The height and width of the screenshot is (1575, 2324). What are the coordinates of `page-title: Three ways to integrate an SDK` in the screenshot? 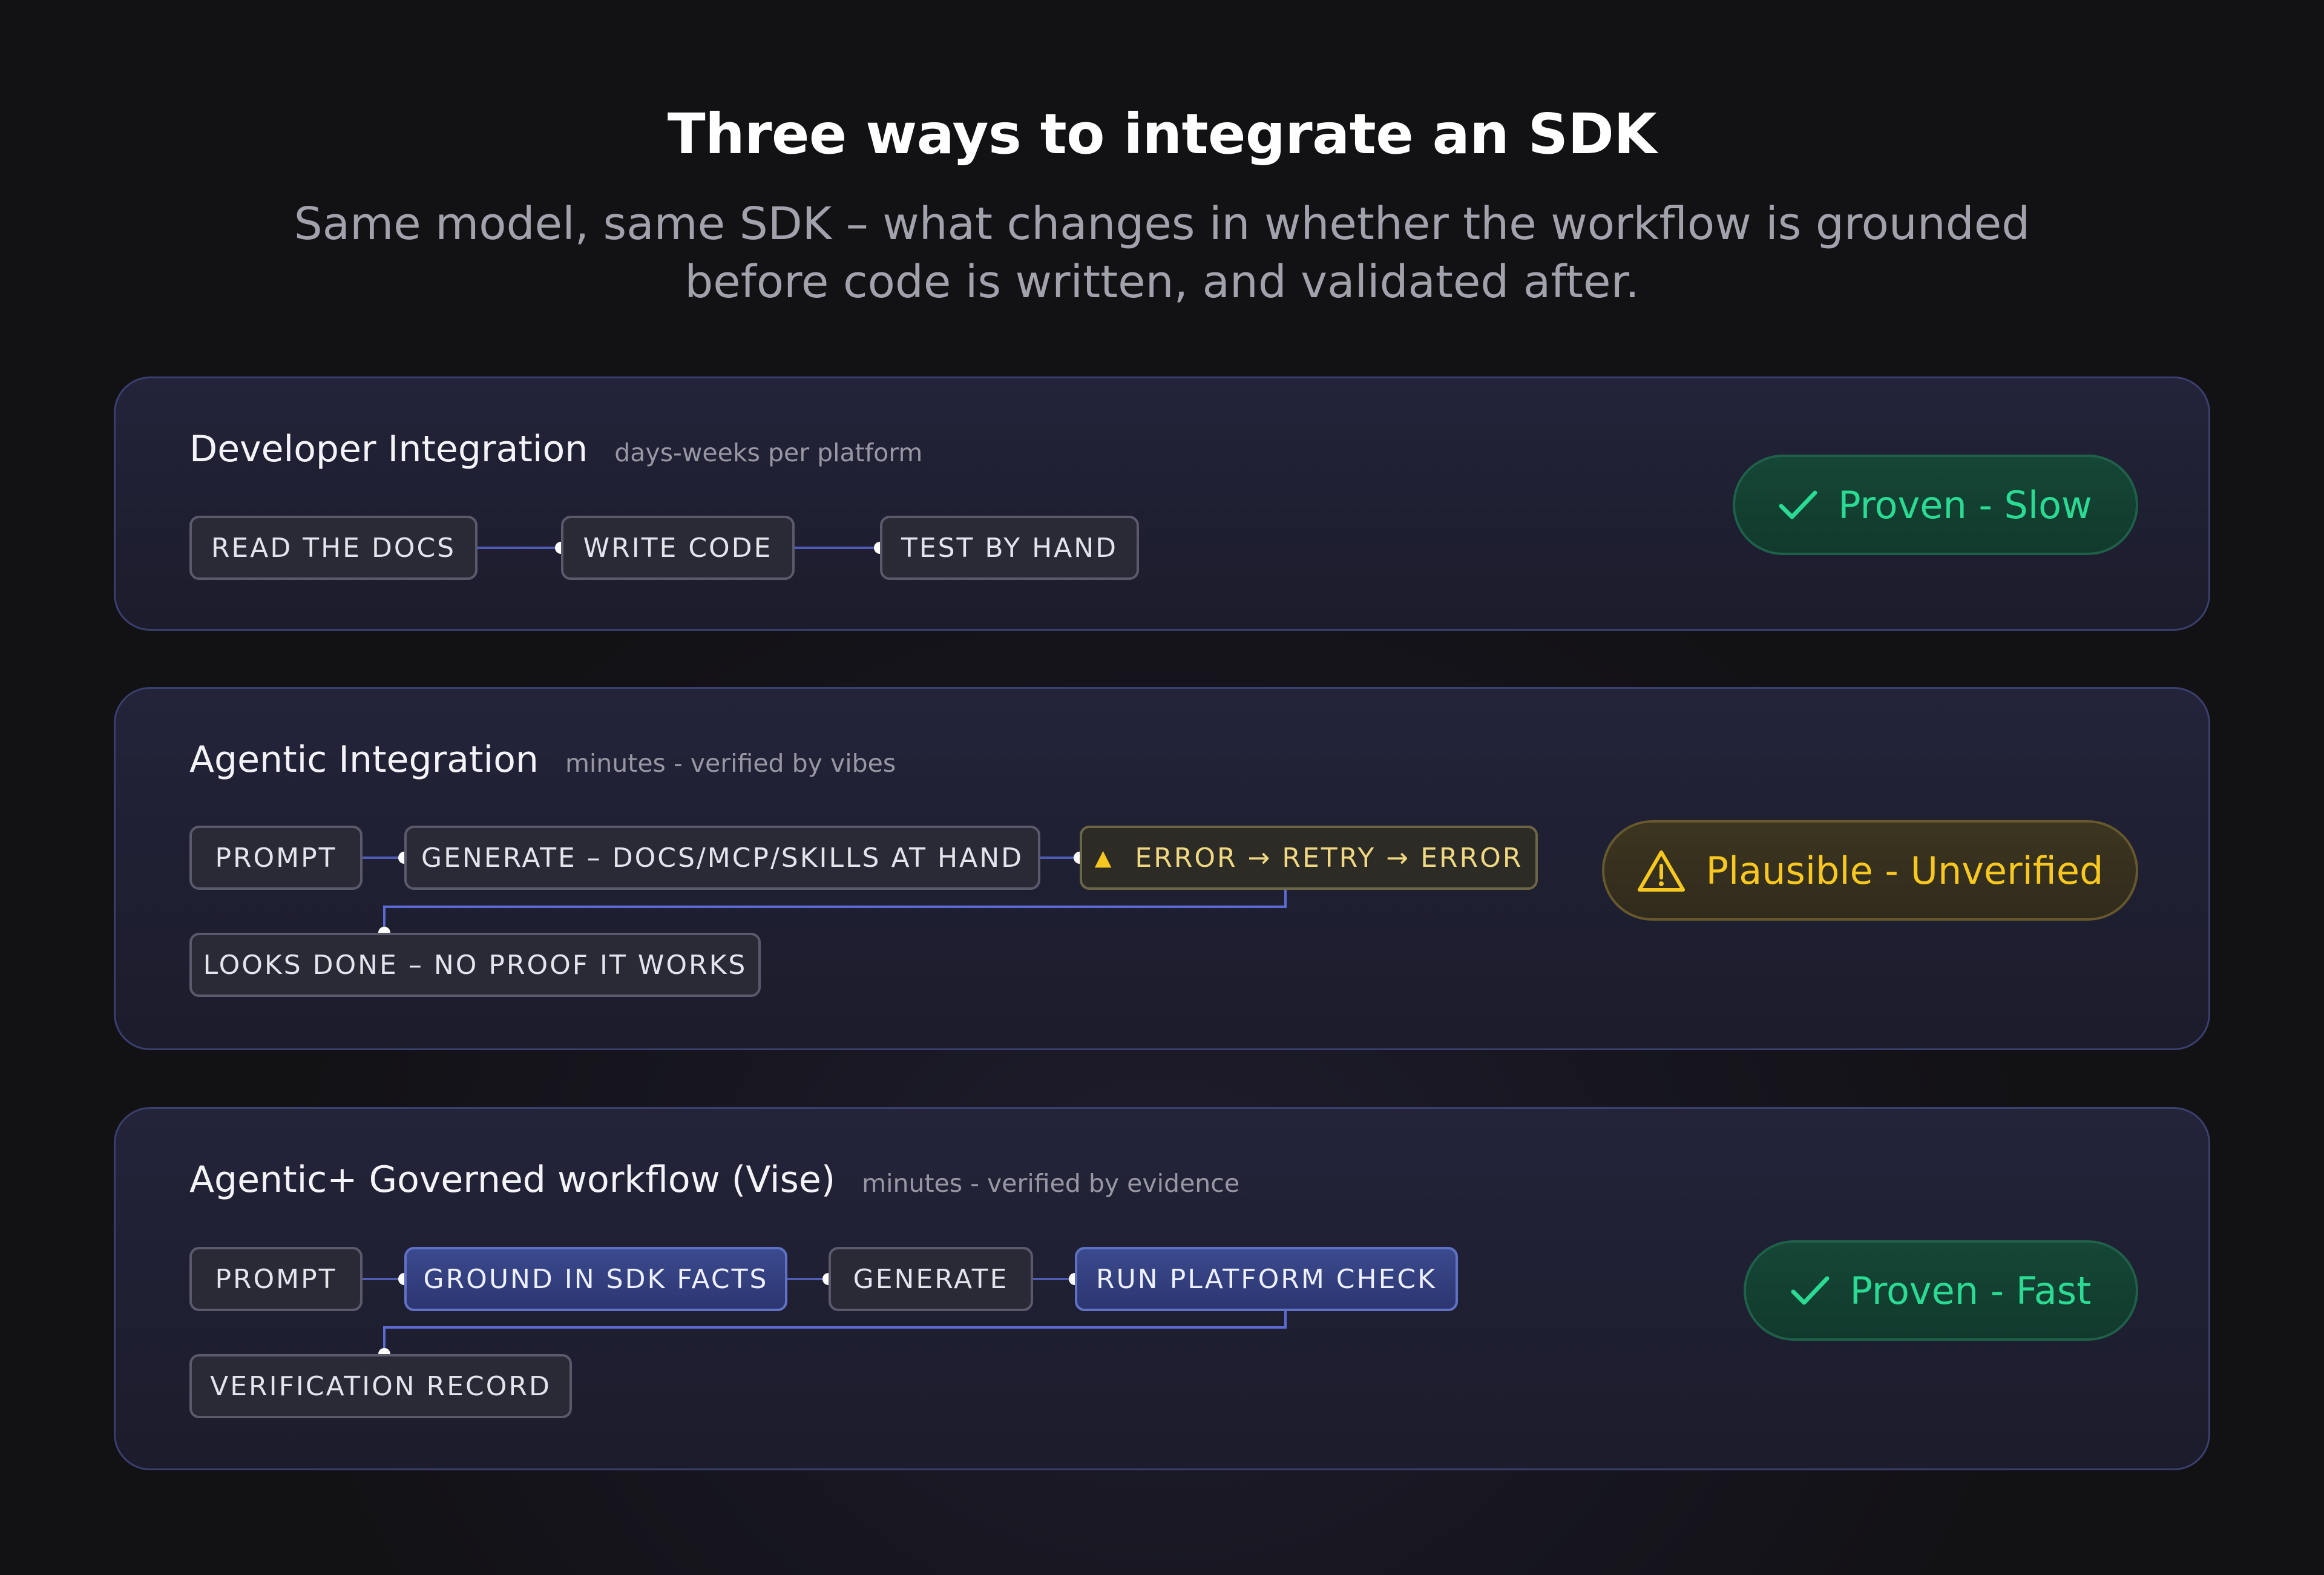 It's located at (1162, 134).